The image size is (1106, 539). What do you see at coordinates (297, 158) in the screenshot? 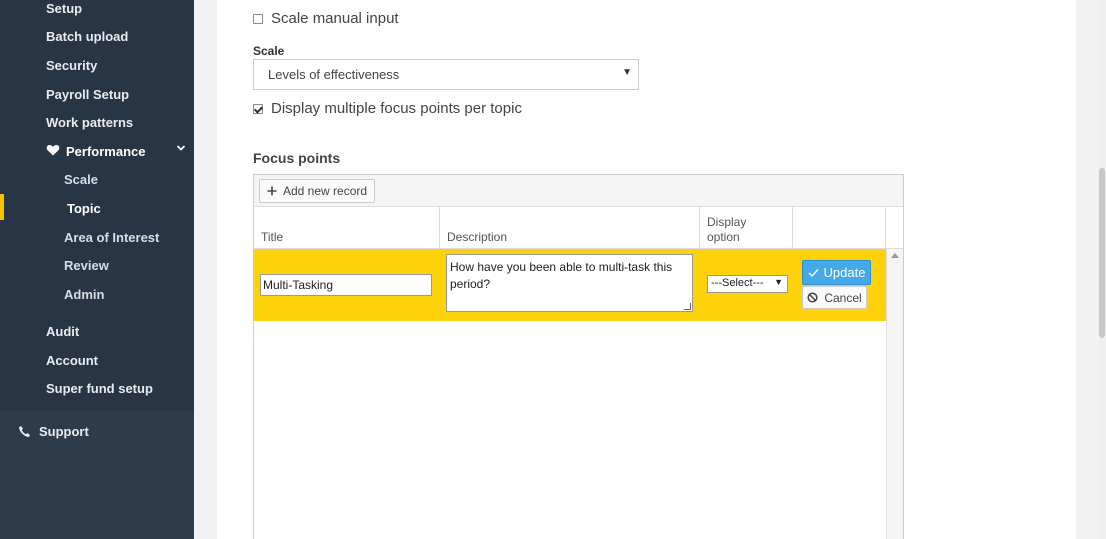
I see `focus-points-title: Focus points` at bounding box center [297, 158].